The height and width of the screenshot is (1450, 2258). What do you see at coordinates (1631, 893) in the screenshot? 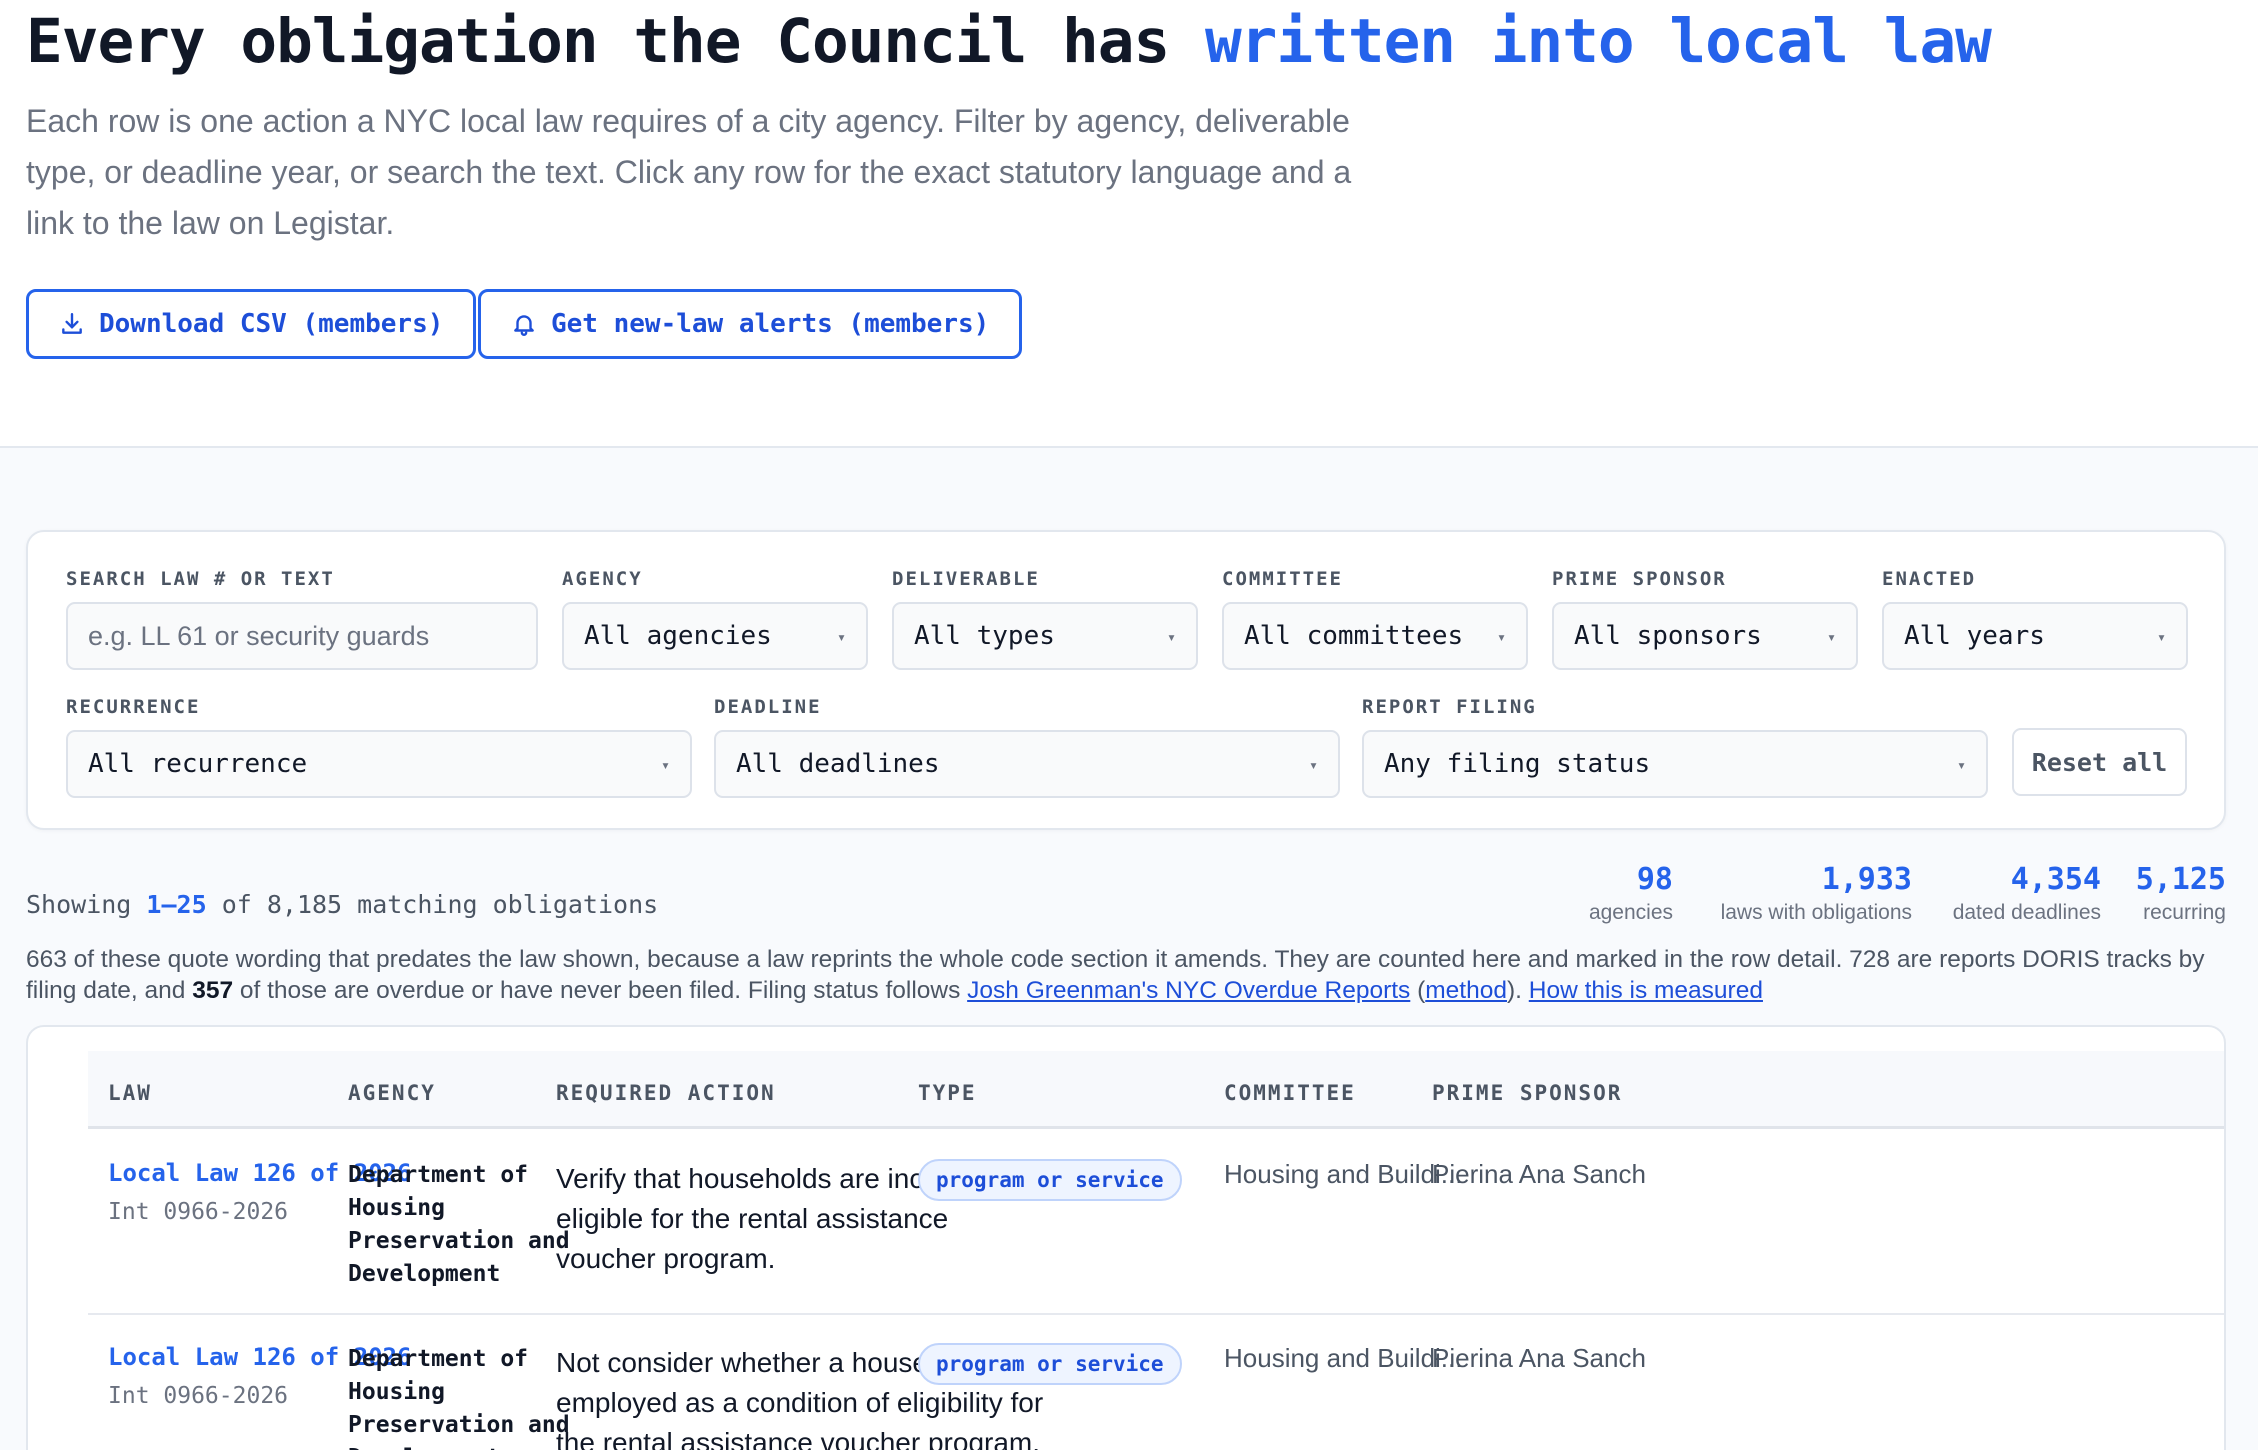
I see `stat-agencies: 98 agencies` at bounding box center [1631, 893].